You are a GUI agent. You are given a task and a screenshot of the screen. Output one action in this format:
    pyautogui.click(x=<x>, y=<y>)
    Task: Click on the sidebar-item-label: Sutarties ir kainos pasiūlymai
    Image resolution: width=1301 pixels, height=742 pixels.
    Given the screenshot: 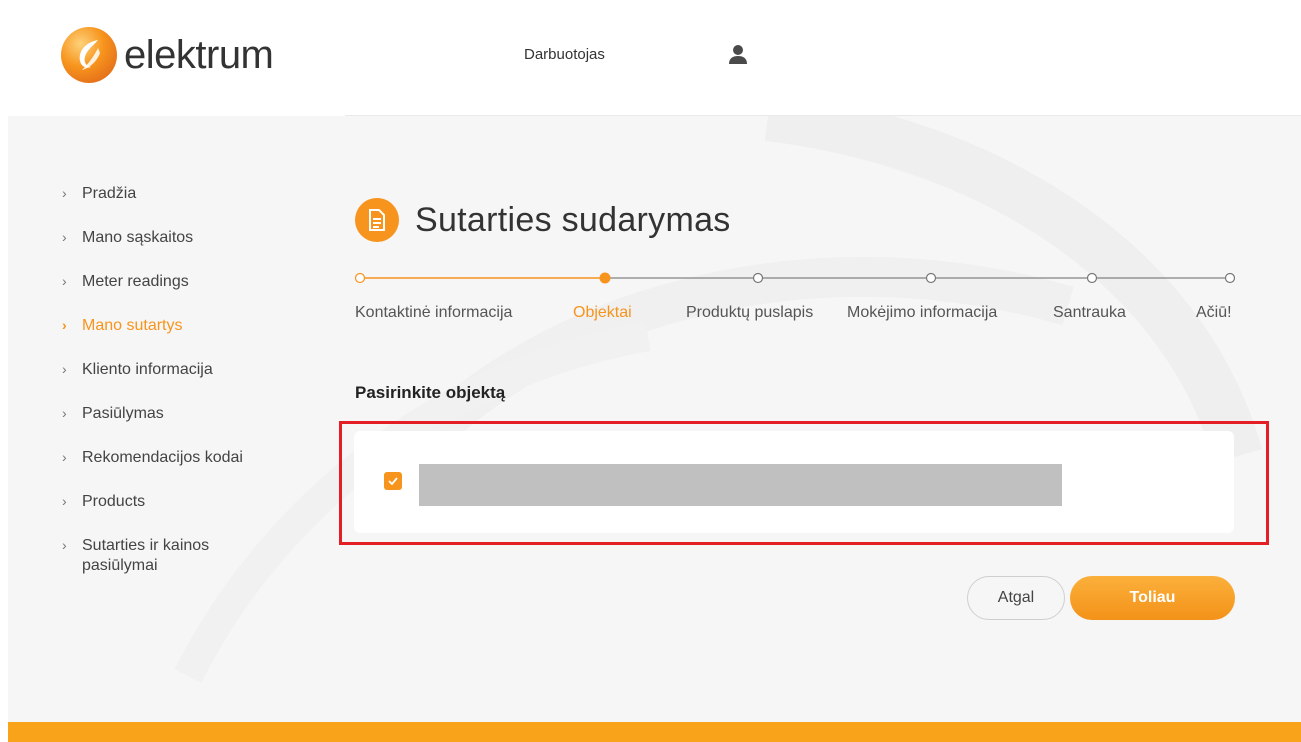 What is the action you would take?
    pyautogui.click(x=146, y=555)
    